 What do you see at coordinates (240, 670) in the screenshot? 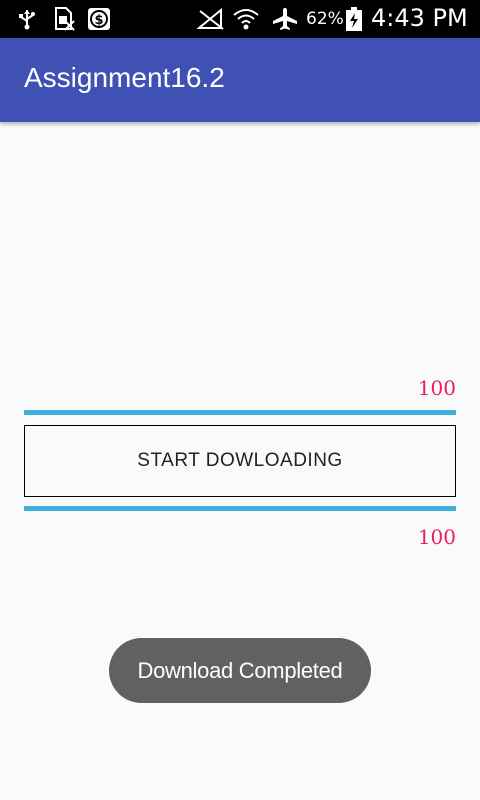
I see `download-completed-toast: Download Completed` at bounding box center [240, 670].